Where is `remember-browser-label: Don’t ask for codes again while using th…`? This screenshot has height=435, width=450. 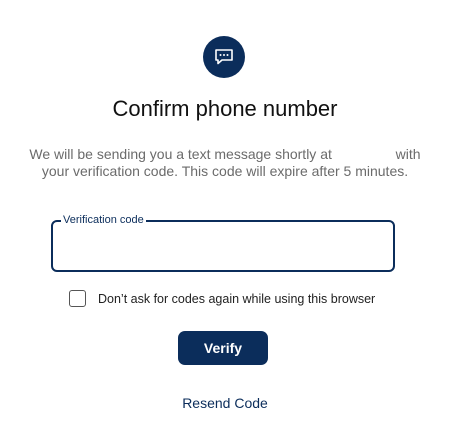
remember-browser-label: Don’t ask for codes again while using th… is located at coordinates (236, 299).